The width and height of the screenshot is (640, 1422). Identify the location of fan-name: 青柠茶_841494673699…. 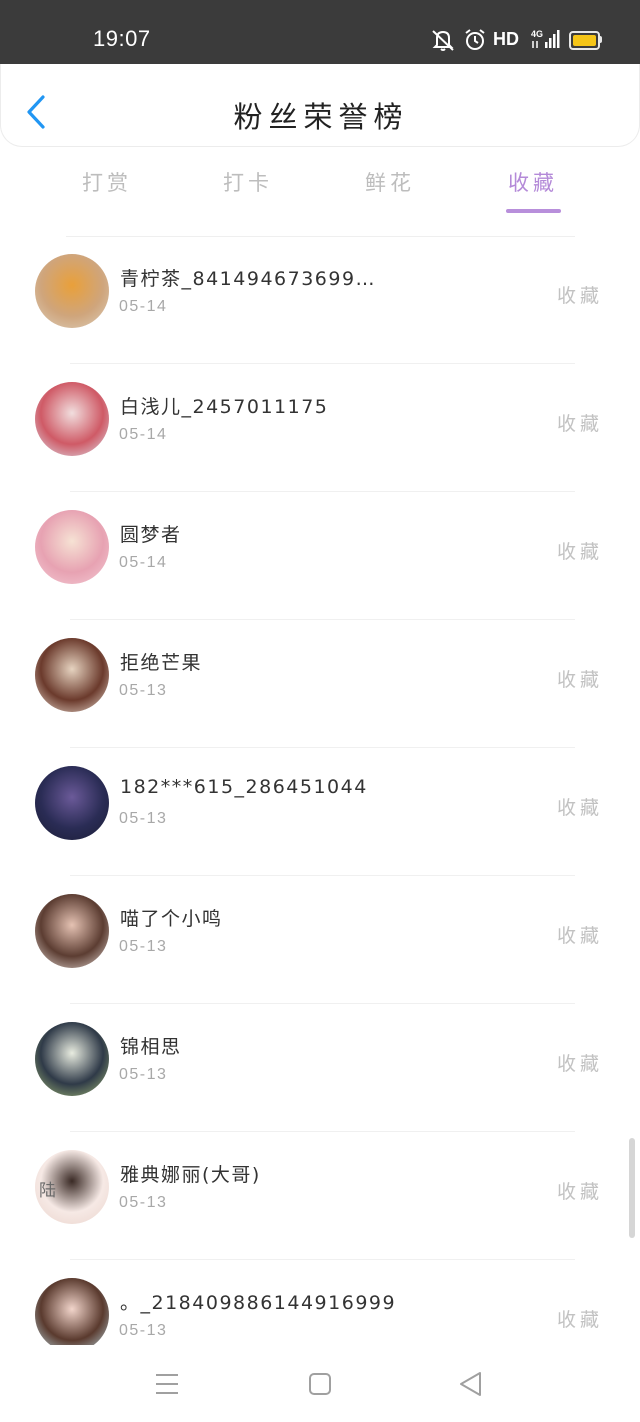
(248, 279).